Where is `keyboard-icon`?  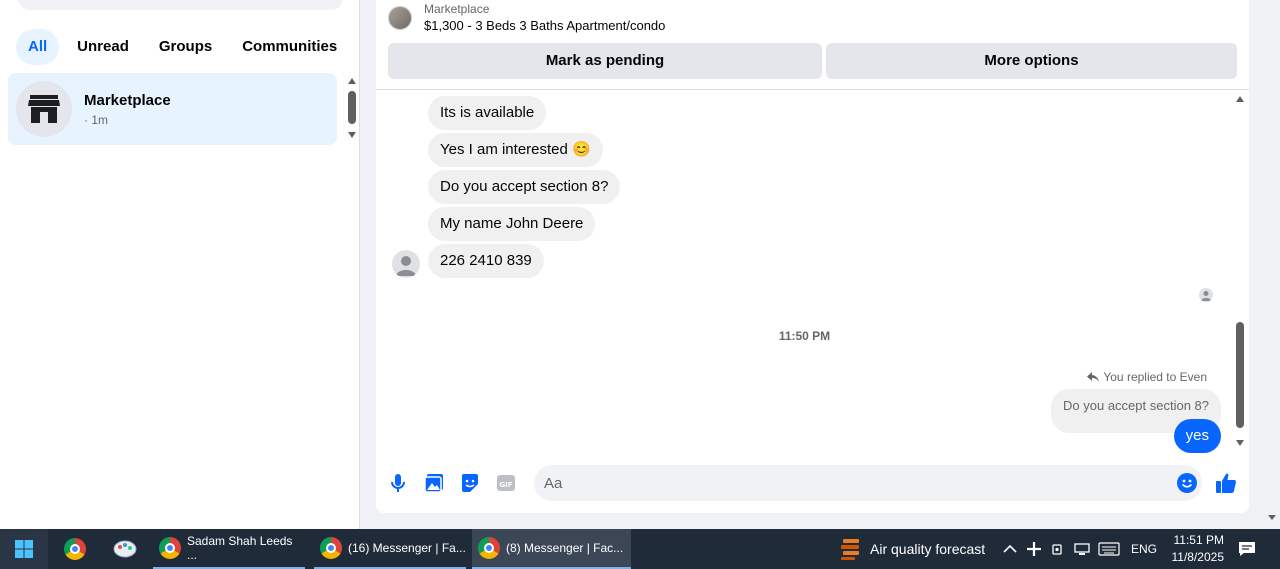
keyboard-icon is located at coordinates (1110, 549).